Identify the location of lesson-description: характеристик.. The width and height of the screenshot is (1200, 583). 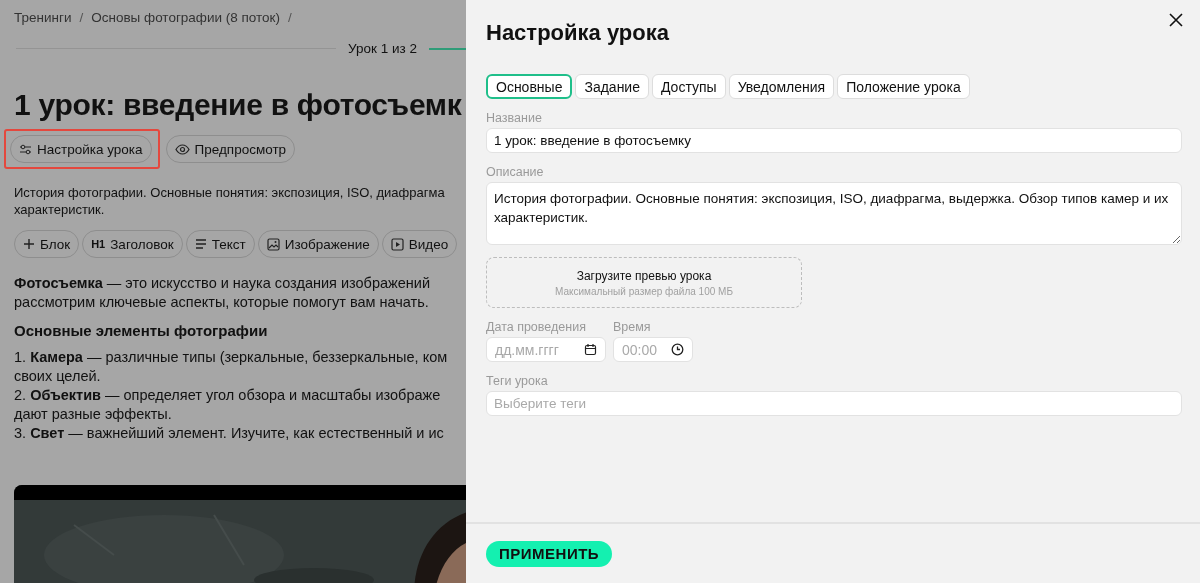
(60, 209).